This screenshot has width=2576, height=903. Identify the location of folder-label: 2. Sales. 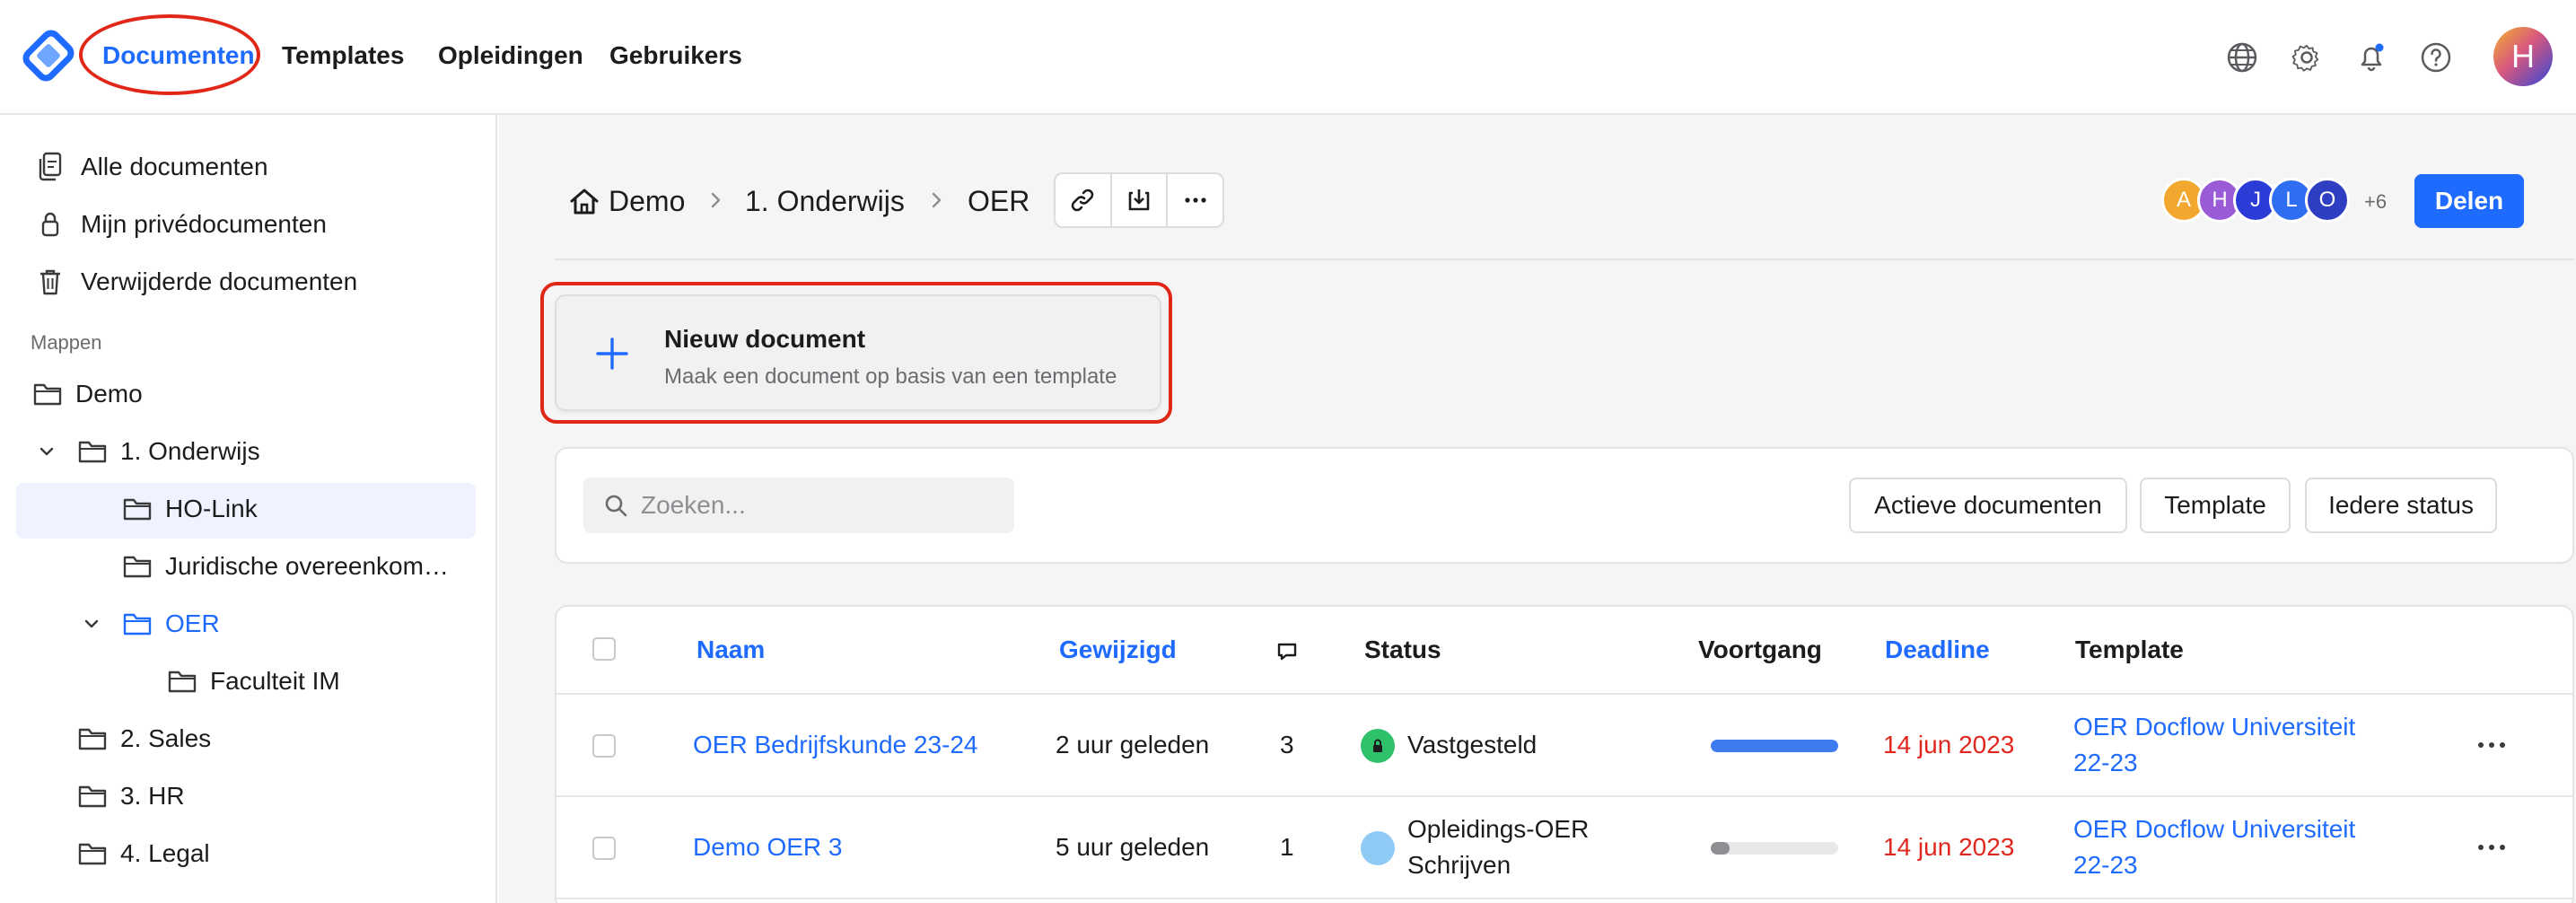
(166, 738).